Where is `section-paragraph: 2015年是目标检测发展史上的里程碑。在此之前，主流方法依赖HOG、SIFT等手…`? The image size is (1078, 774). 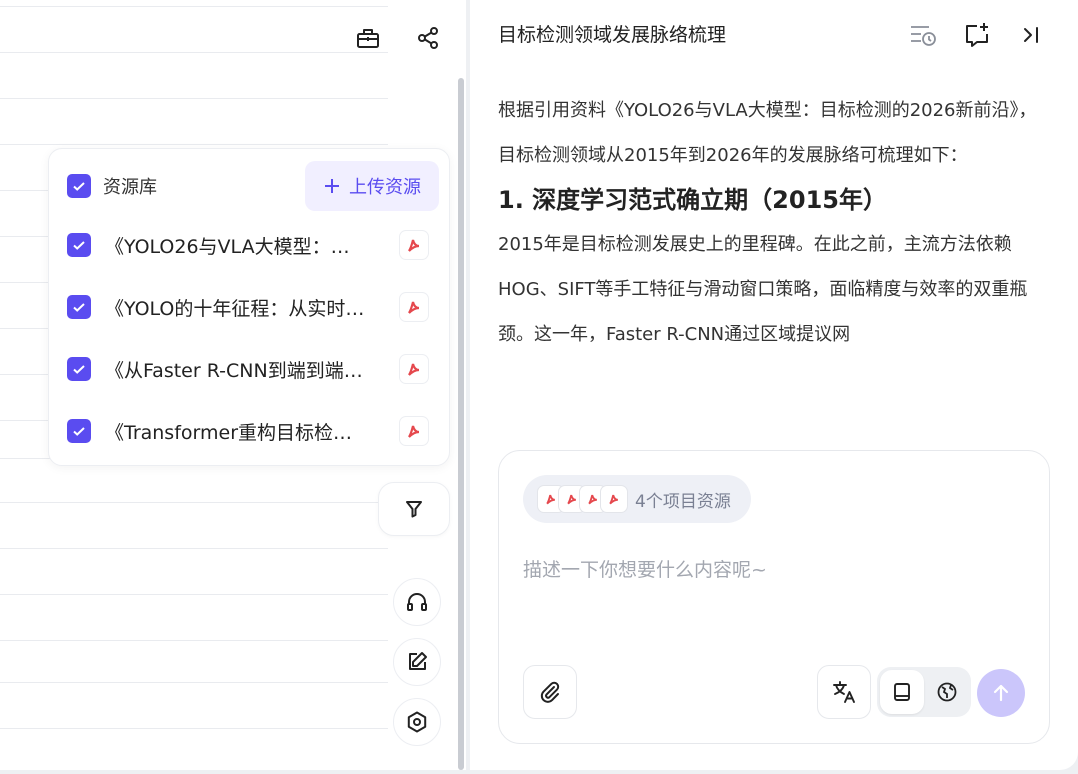
section-paragraph: 2015年是目标检测发展史上的里程碑。在此之前，主流方法依赖HOG、SIFT等手… is located at coordinates (763, 289).